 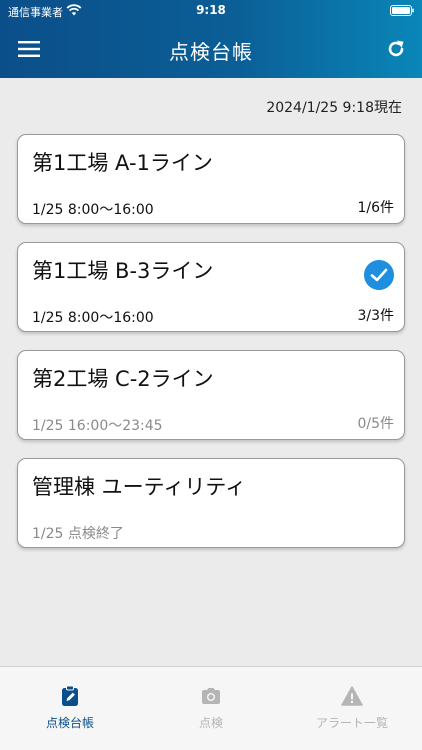 What do you see at coordinates (396, 49) in the screenshot?
I see `refresh-icon` at bounding box center [396, 49].